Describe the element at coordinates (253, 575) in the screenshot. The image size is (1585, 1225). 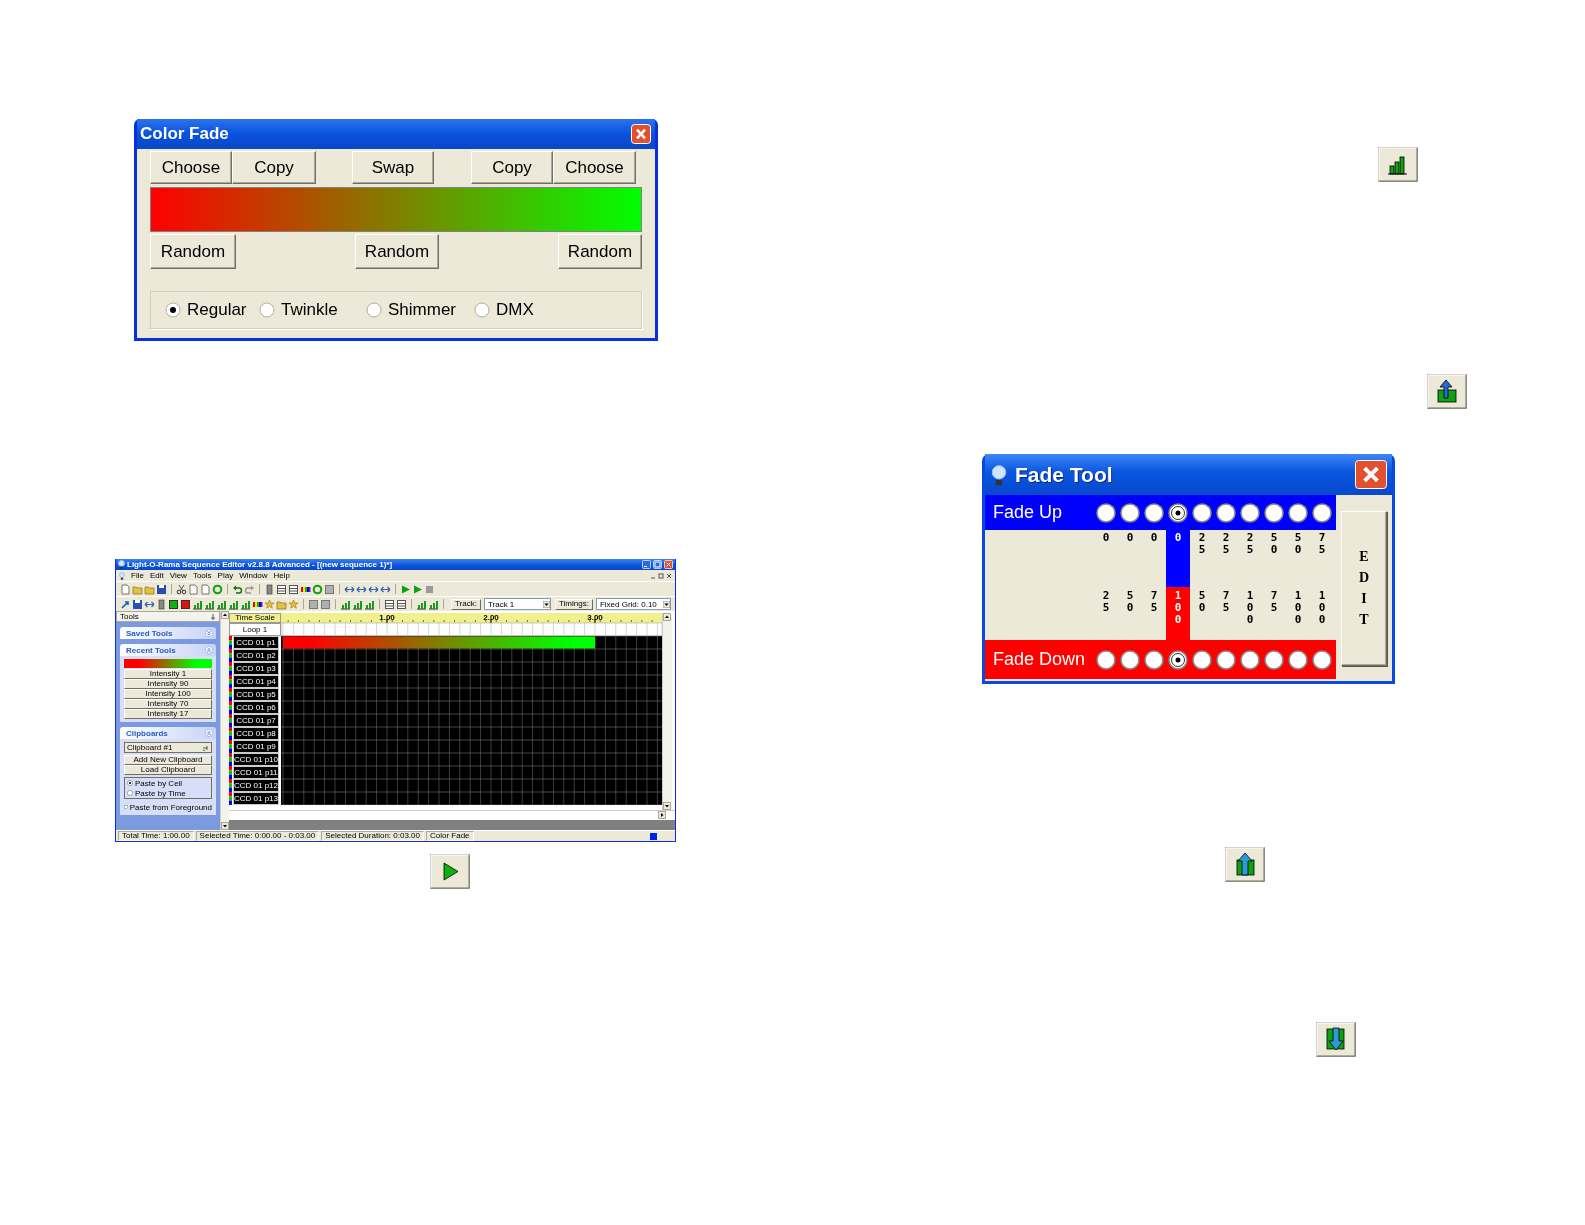
I see `menu-item: Window` at that location.